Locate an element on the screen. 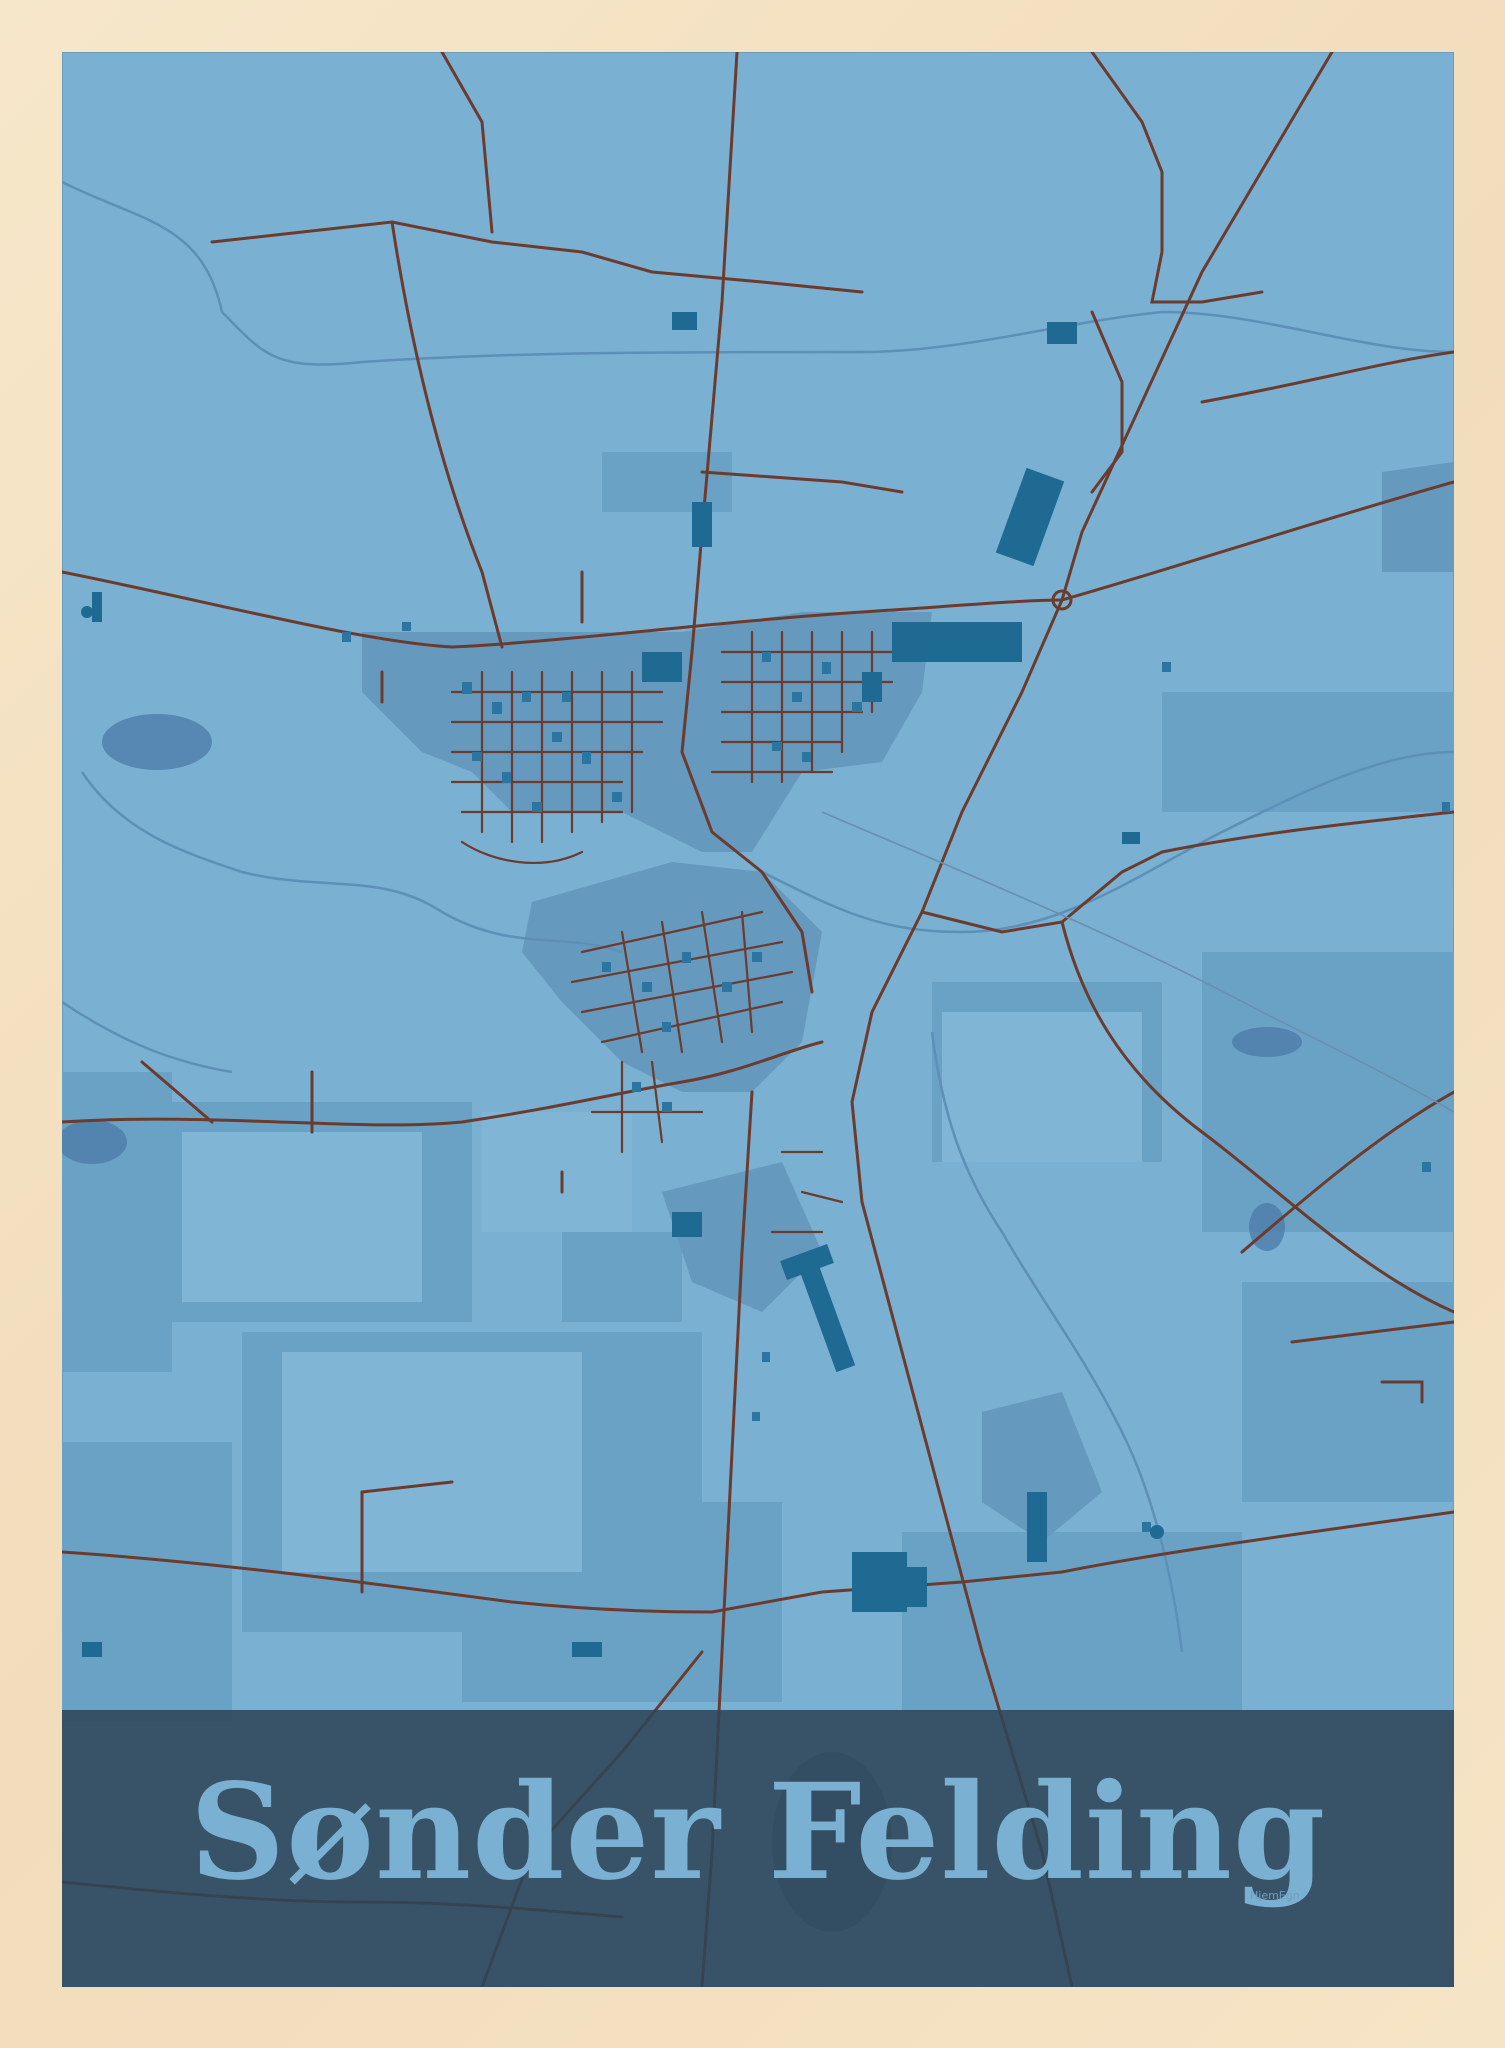  poster-title: Sønder Felding is located at coordinates (758, 1832).